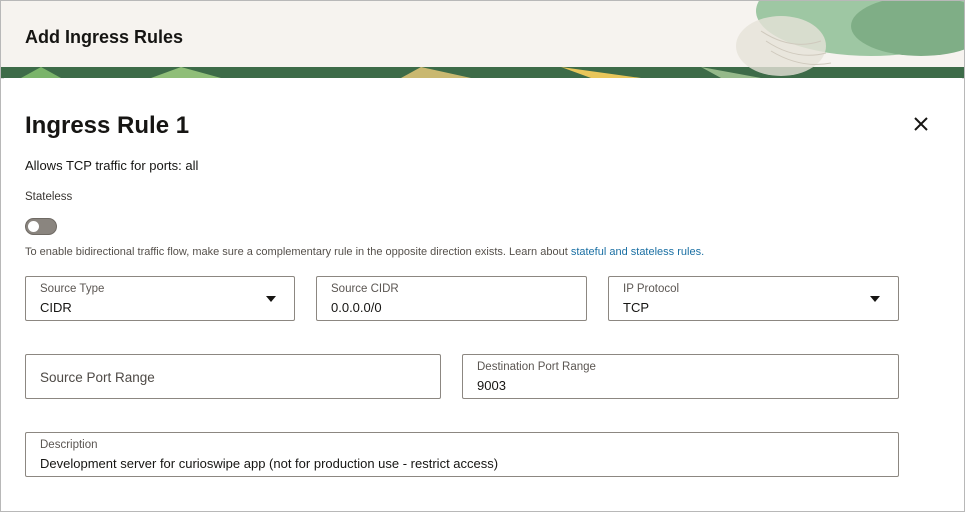 Image resolution: width=965 pixels, height=512 pixels. Describe the element at coordinates (636, 307) in the screenshot. I see `ip-protocol-value: TCP` at that location.